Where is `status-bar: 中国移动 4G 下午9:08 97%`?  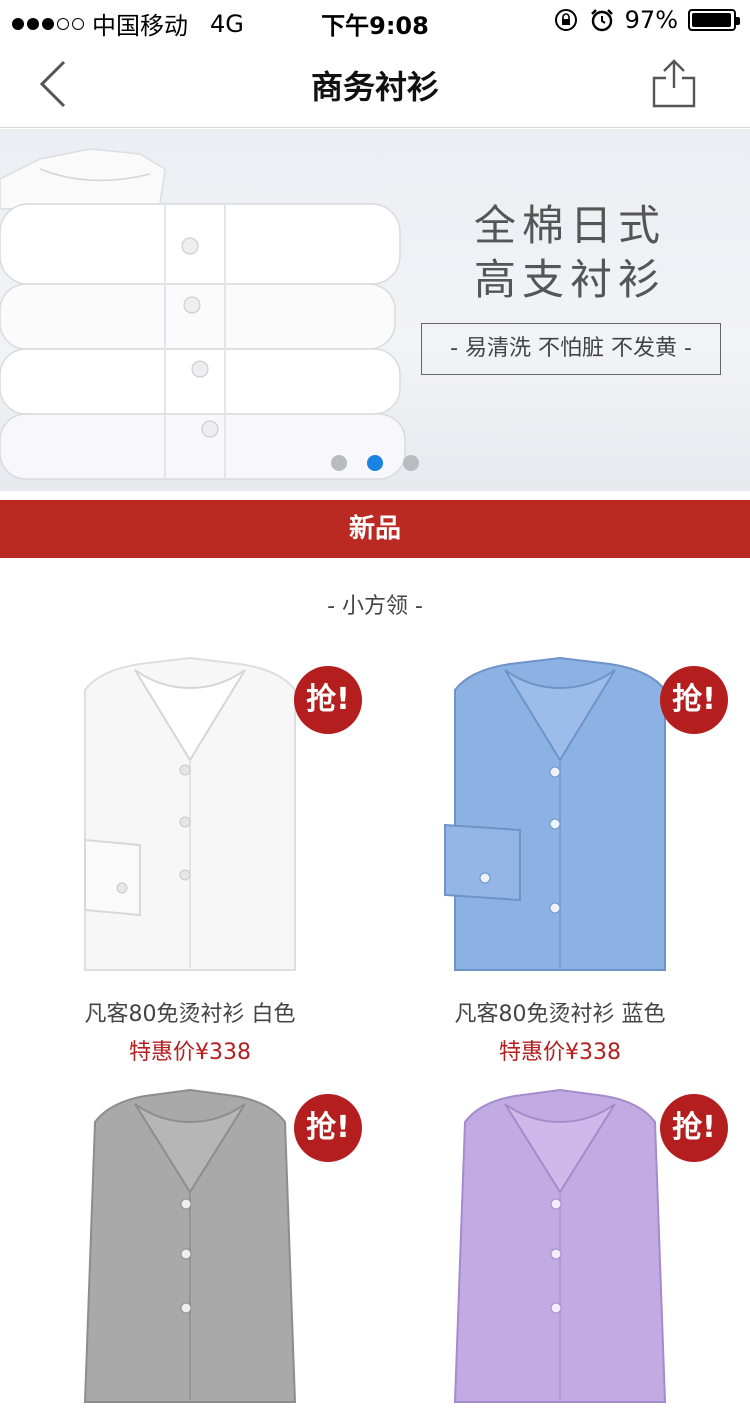
status-bar: 中国移动 4G 下午9:08 97% is located at coordinates (375, 20).